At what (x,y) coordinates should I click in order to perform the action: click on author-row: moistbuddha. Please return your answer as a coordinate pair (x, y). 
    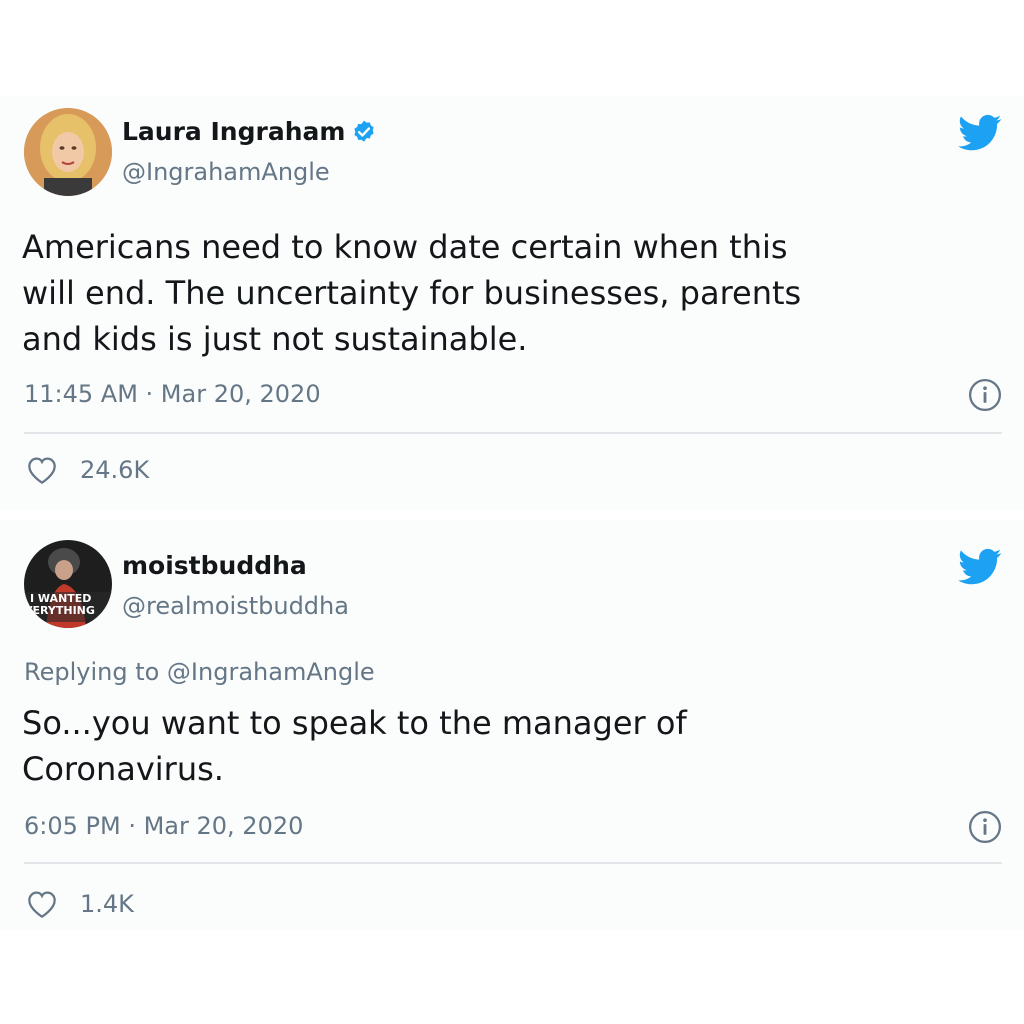
    Looking at the image, I should click on (214, 566).